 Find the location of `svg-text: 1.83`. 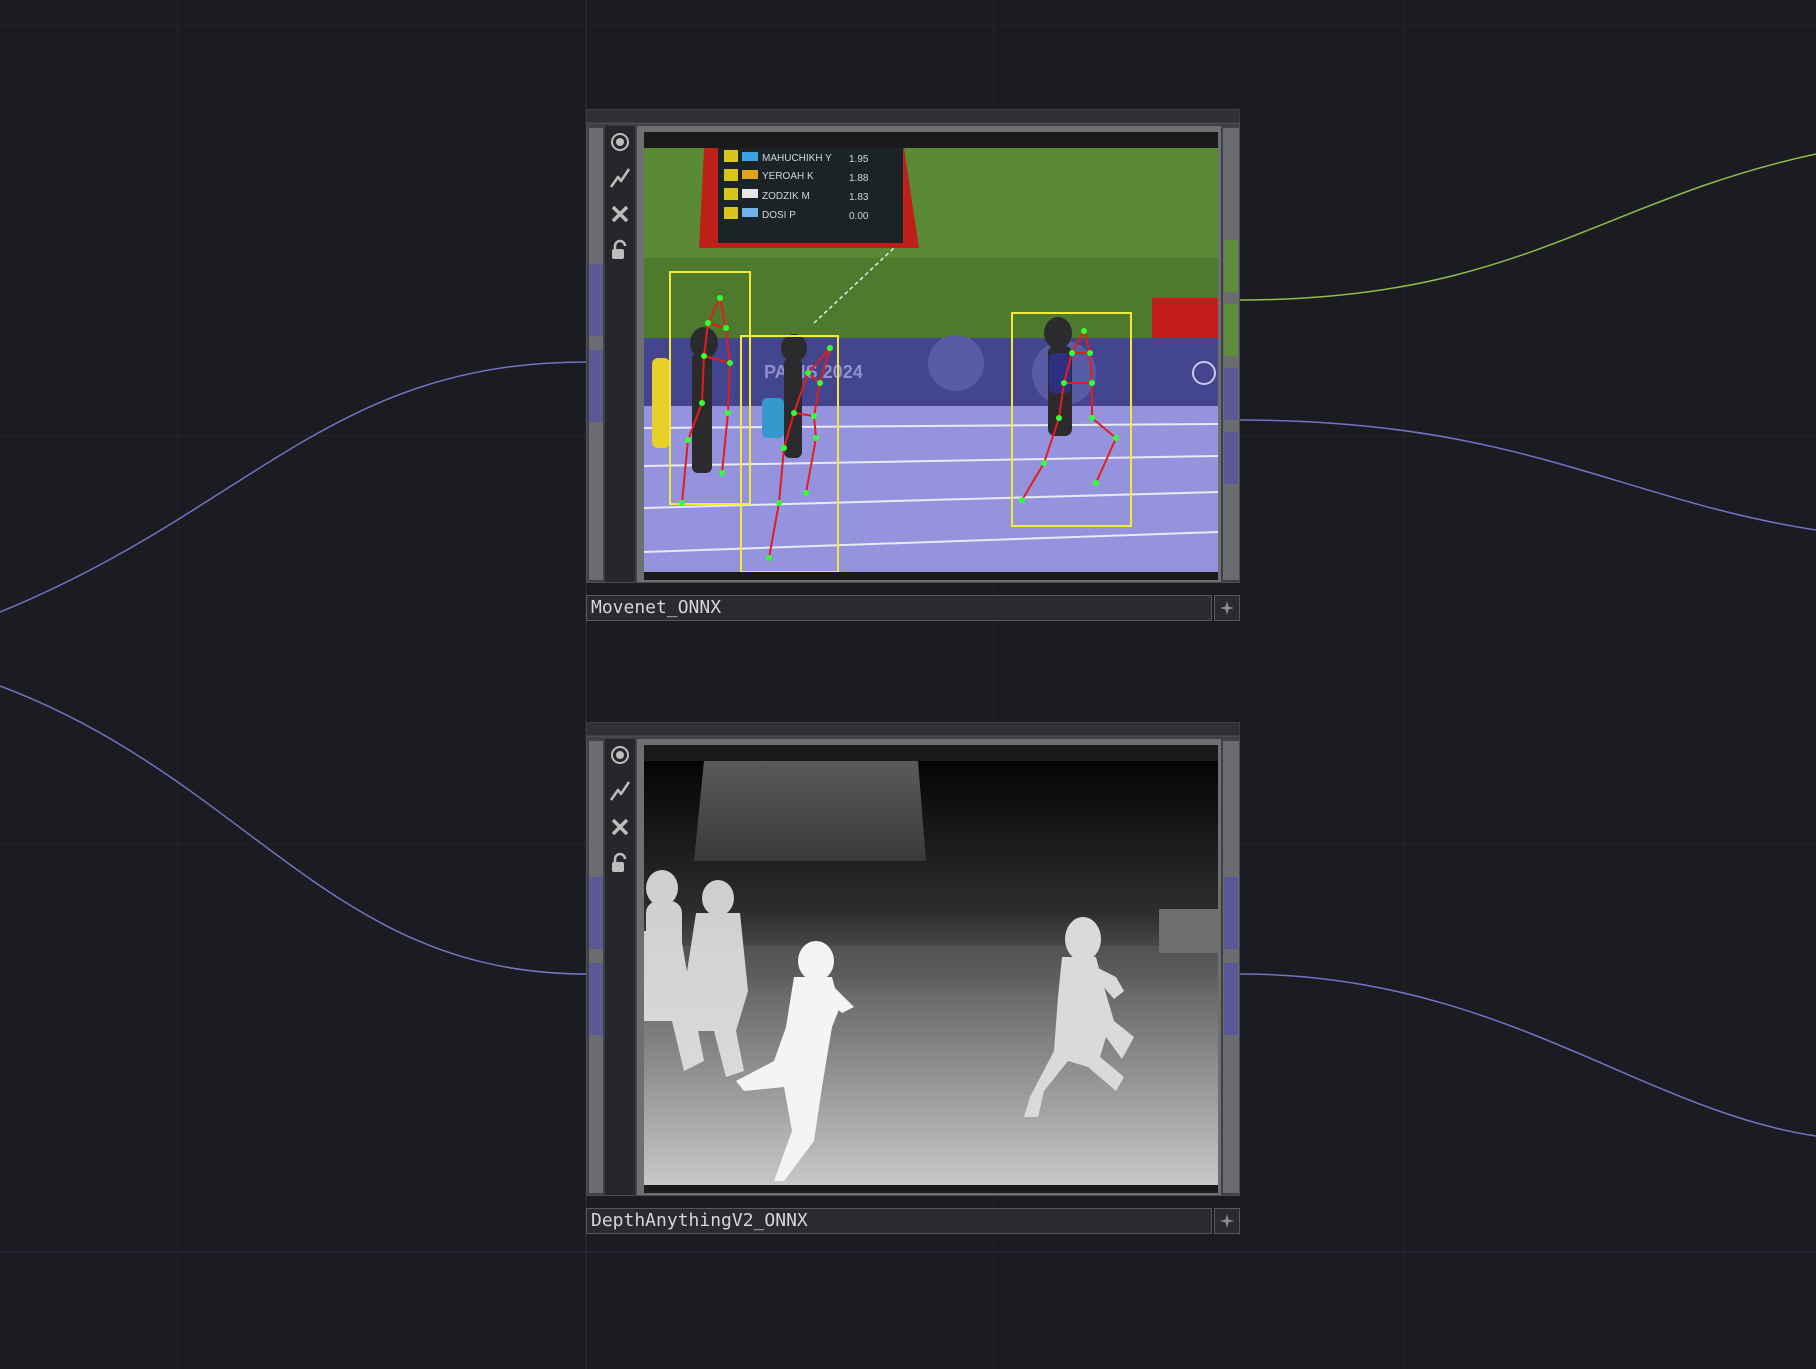

svg-text: 1.83 is located at coordinates (859, 197).